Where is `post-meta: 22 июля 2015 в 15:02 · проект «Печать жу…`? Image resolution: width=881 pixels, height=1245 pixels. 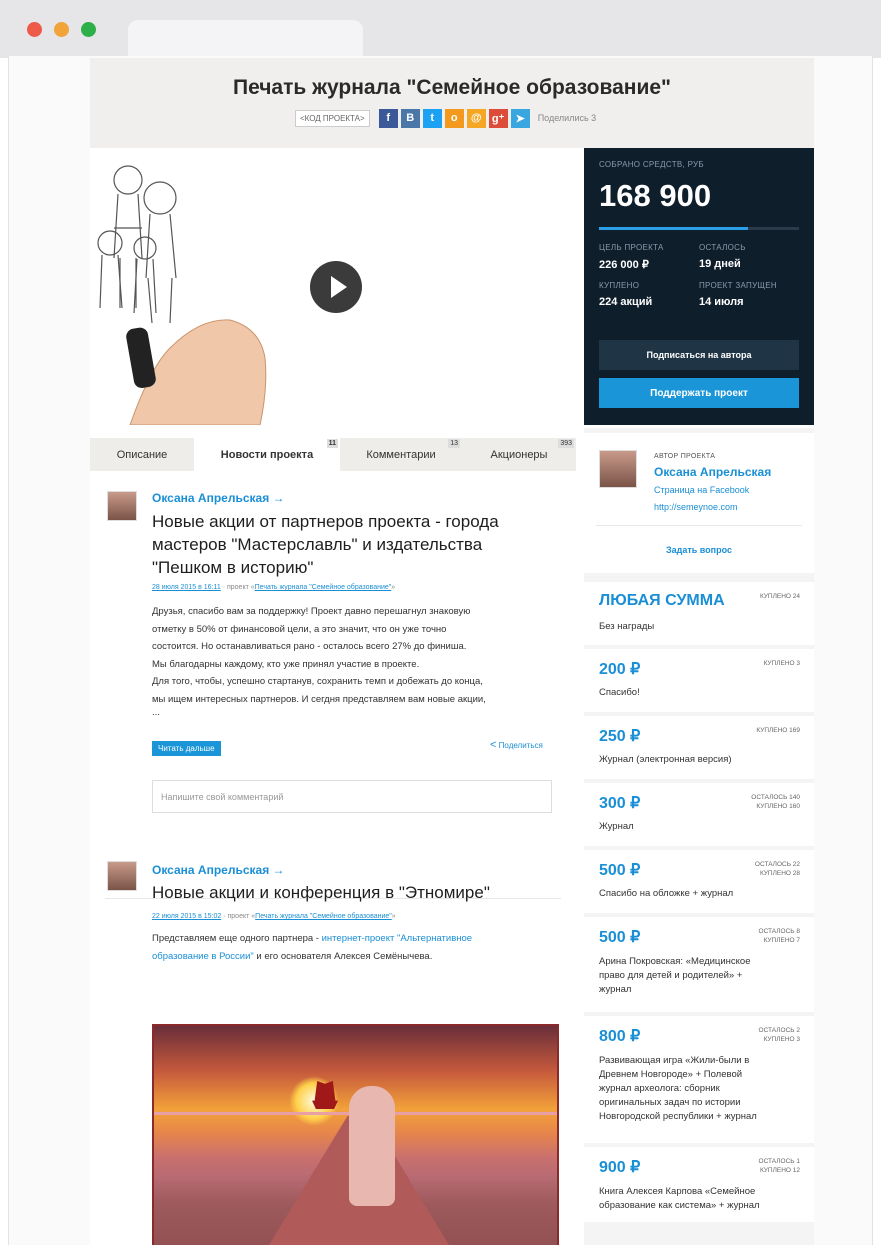
post-meta: 22 июля 2015 в 15:02 · проект «Печать жу… is located at coordinates (274, 916).